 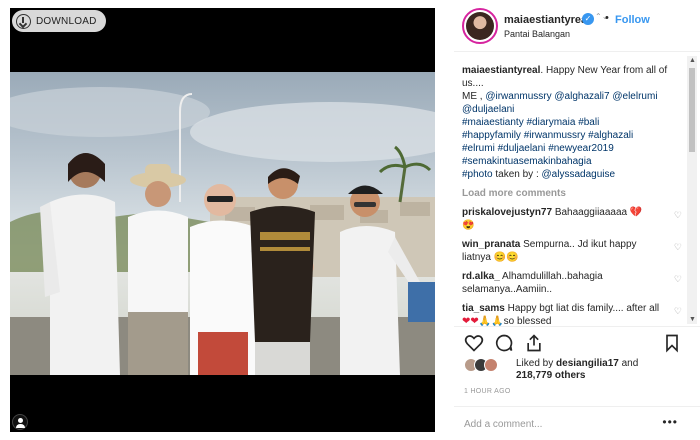 I want to click on hashtag-link: #newyear2019, so click(x=581, y=148).